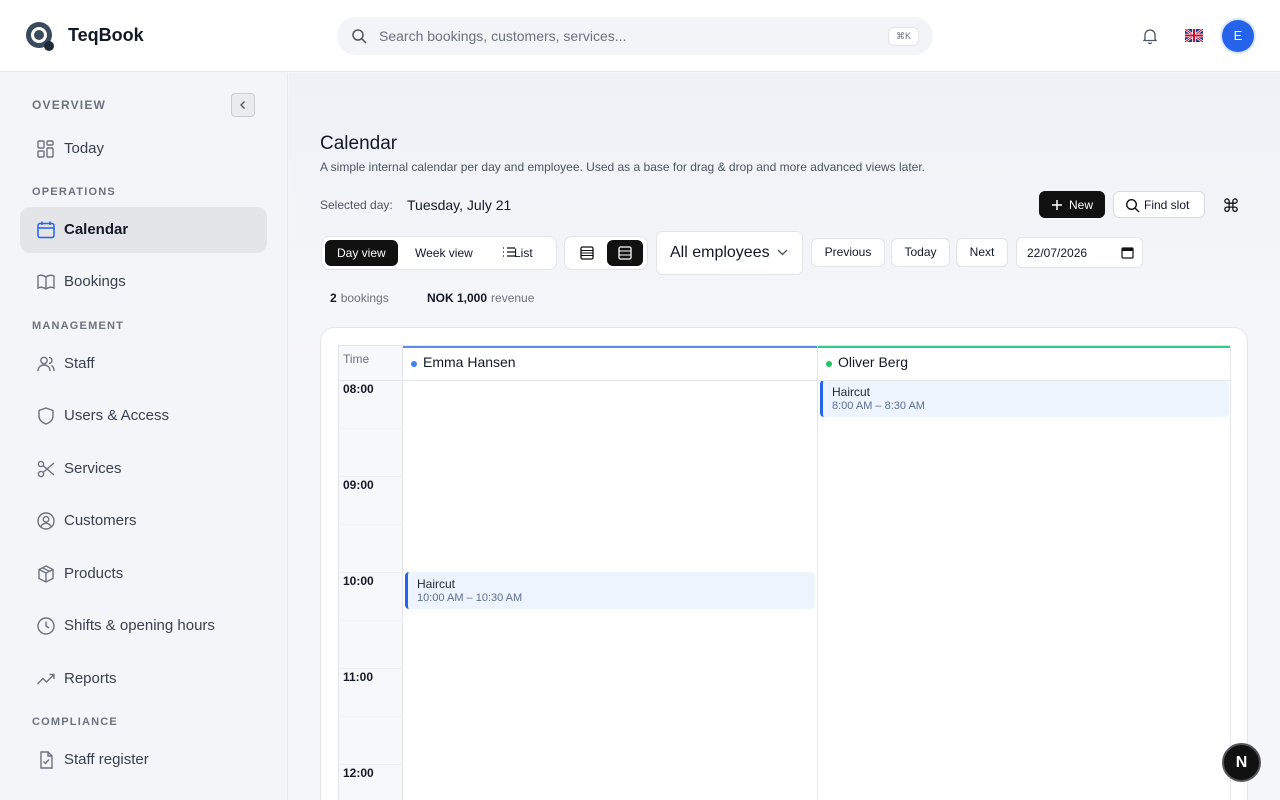 This screenshot has height=800, width=1280. What do you see at coordinates (1081, 205) in the screenshot?
I see `new-button-label: New` at bounding box center [1081, 205].